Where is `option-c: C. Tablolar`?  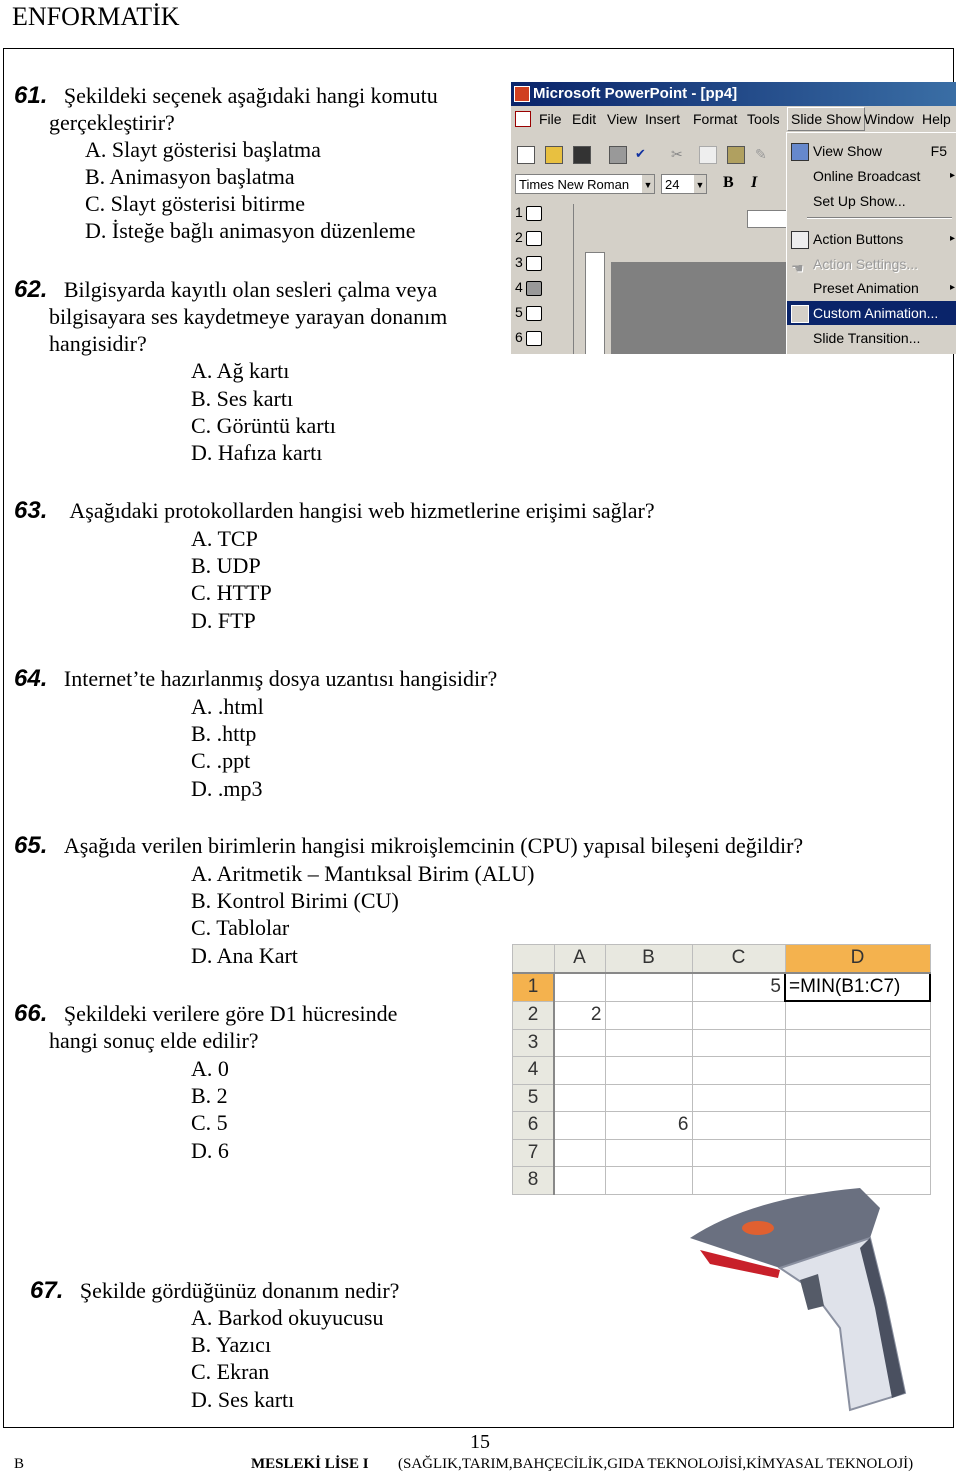
option-c: C. Tablolar is located at coordinates (240, 927).